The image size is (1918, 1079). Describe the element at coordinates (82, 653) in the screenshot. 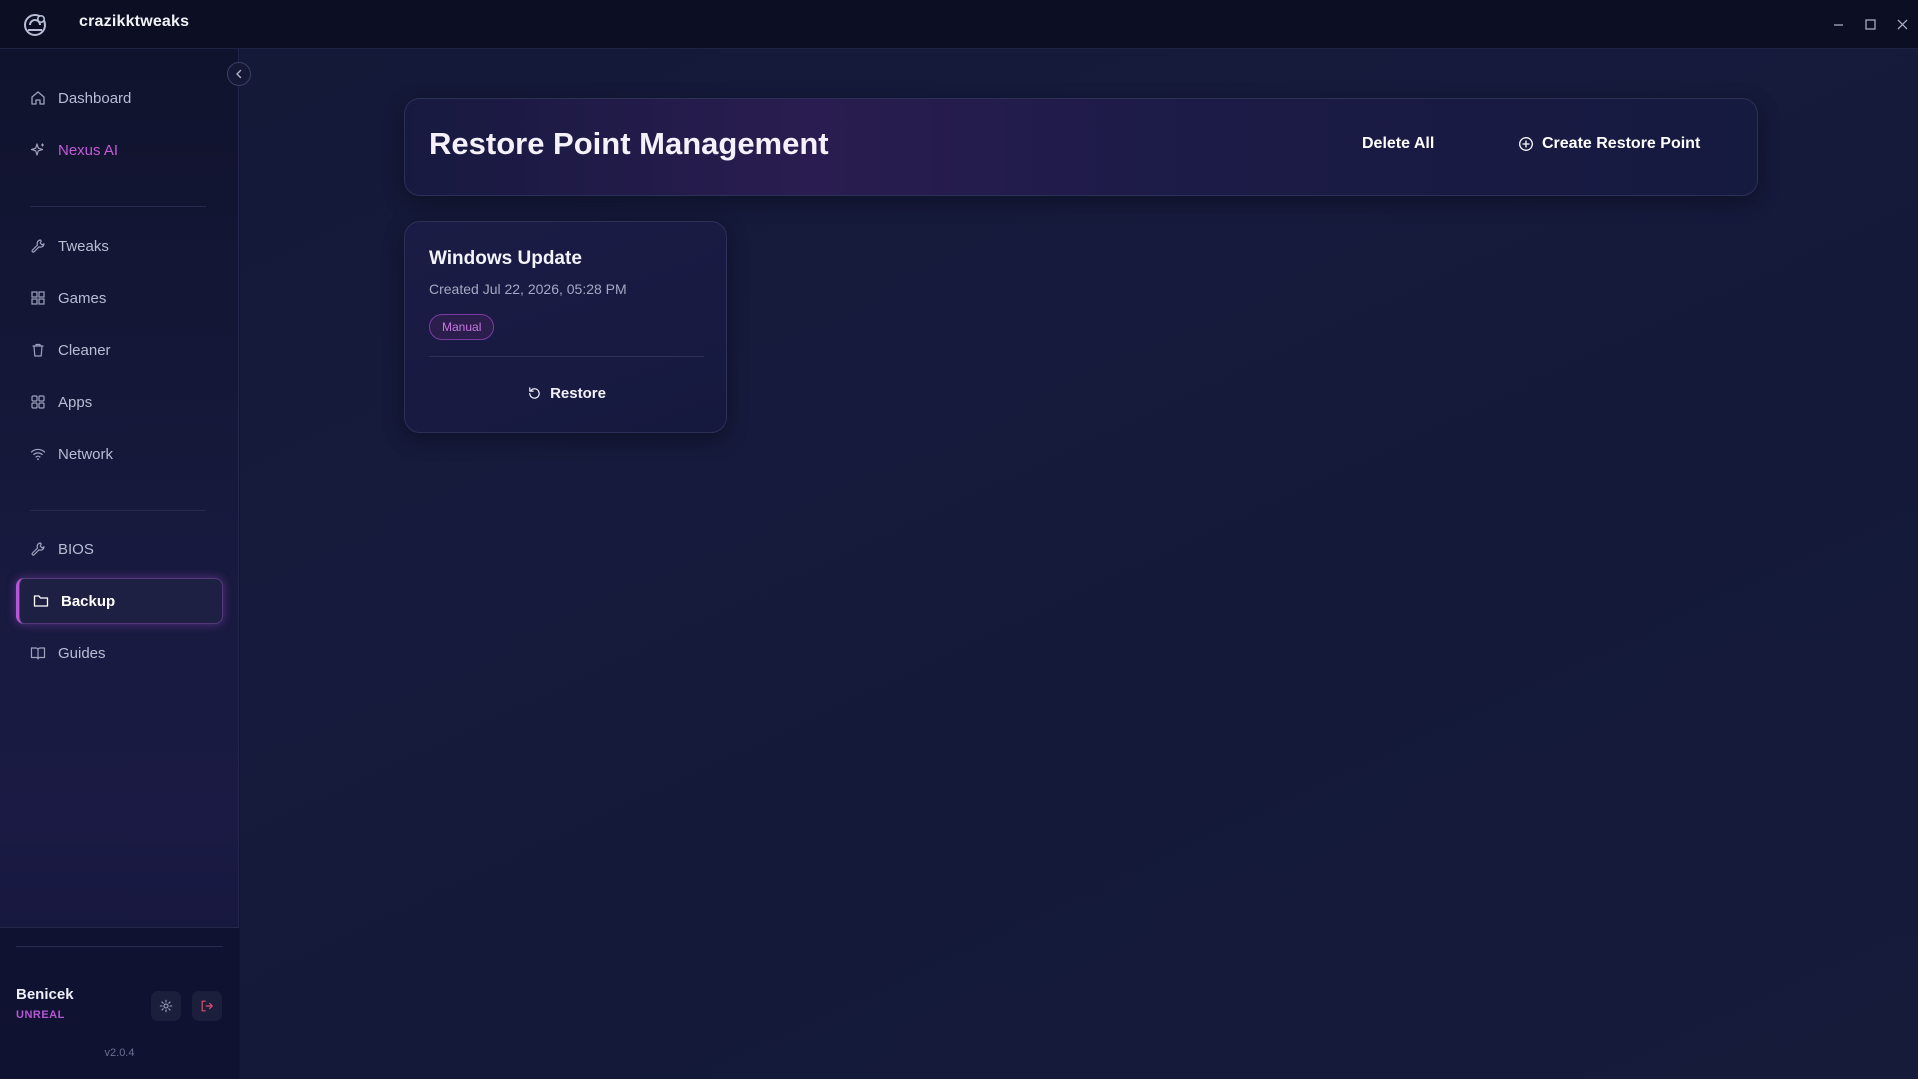

I see `sidebar-item-label: Guides` at that location.